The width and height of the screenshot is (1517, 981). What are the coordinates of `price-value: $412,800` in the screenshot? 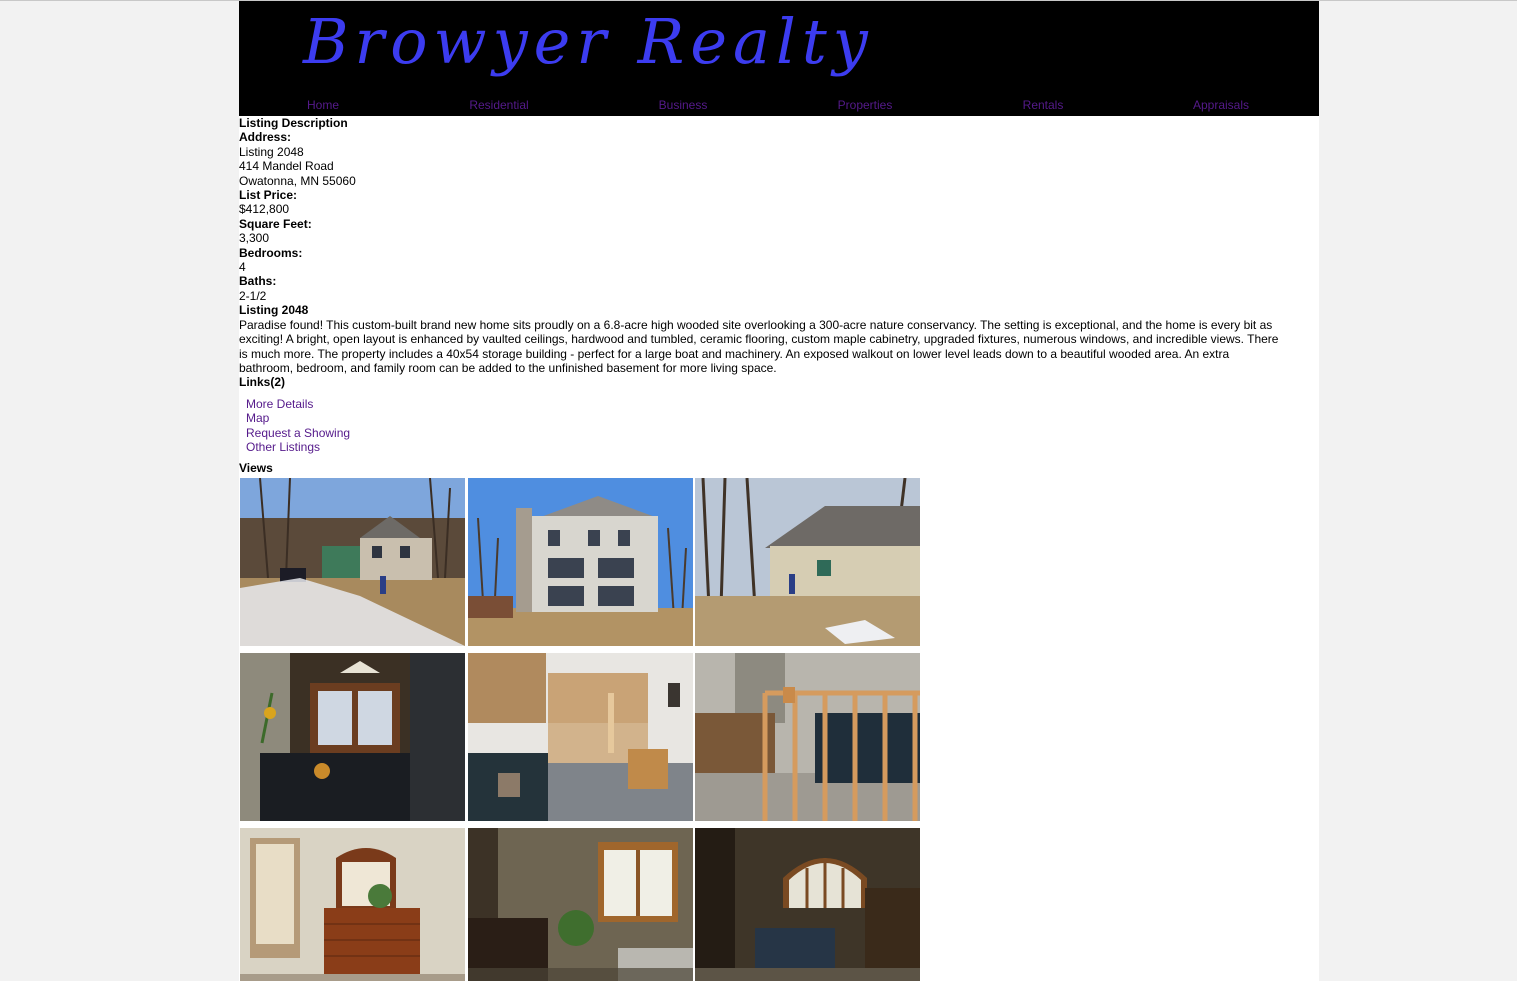 It's located at (264, 209).